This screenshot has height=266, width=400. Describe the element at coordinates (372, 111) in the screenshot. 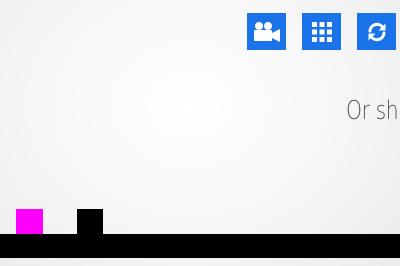

I see `hint-text: Or sh` at that location.